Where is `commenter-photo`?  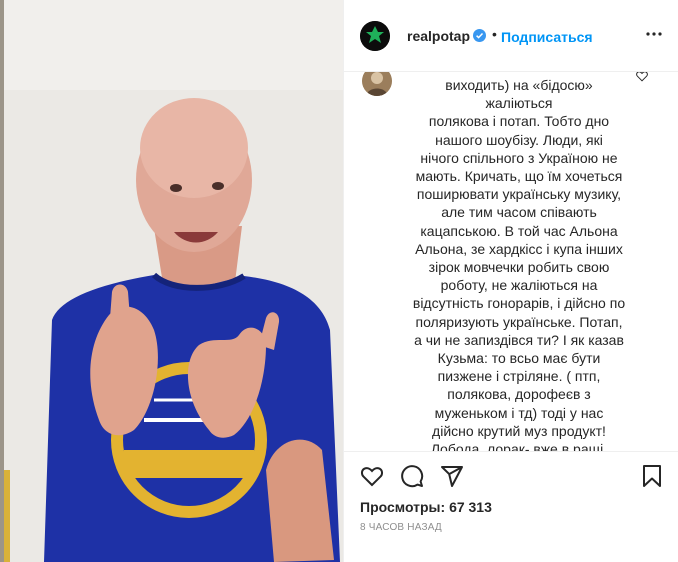
commenter-photo is located at coordinates (377, 84).